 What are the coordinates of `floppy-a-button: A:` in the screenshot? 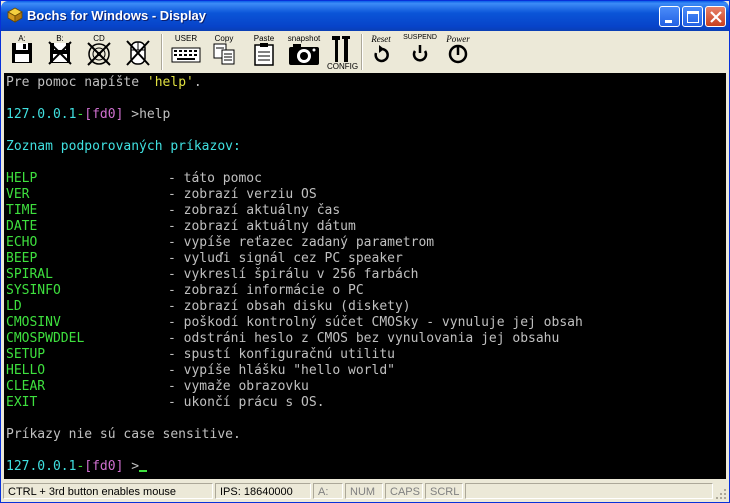 It's located at (22, 52).